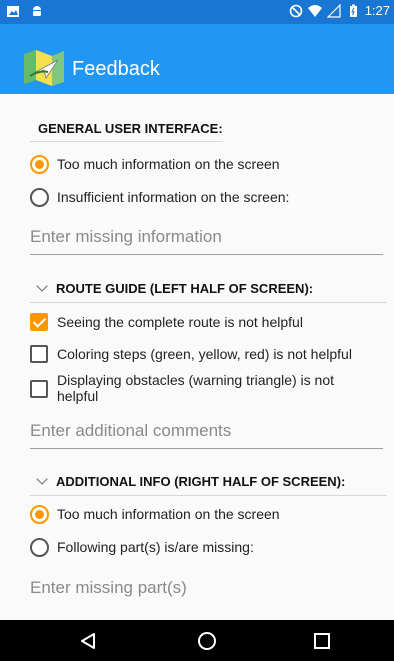  Describe the element at coordinates (173, 197) in the screenshot. I see `option-label: Insufficient information on the screen:` at that location.